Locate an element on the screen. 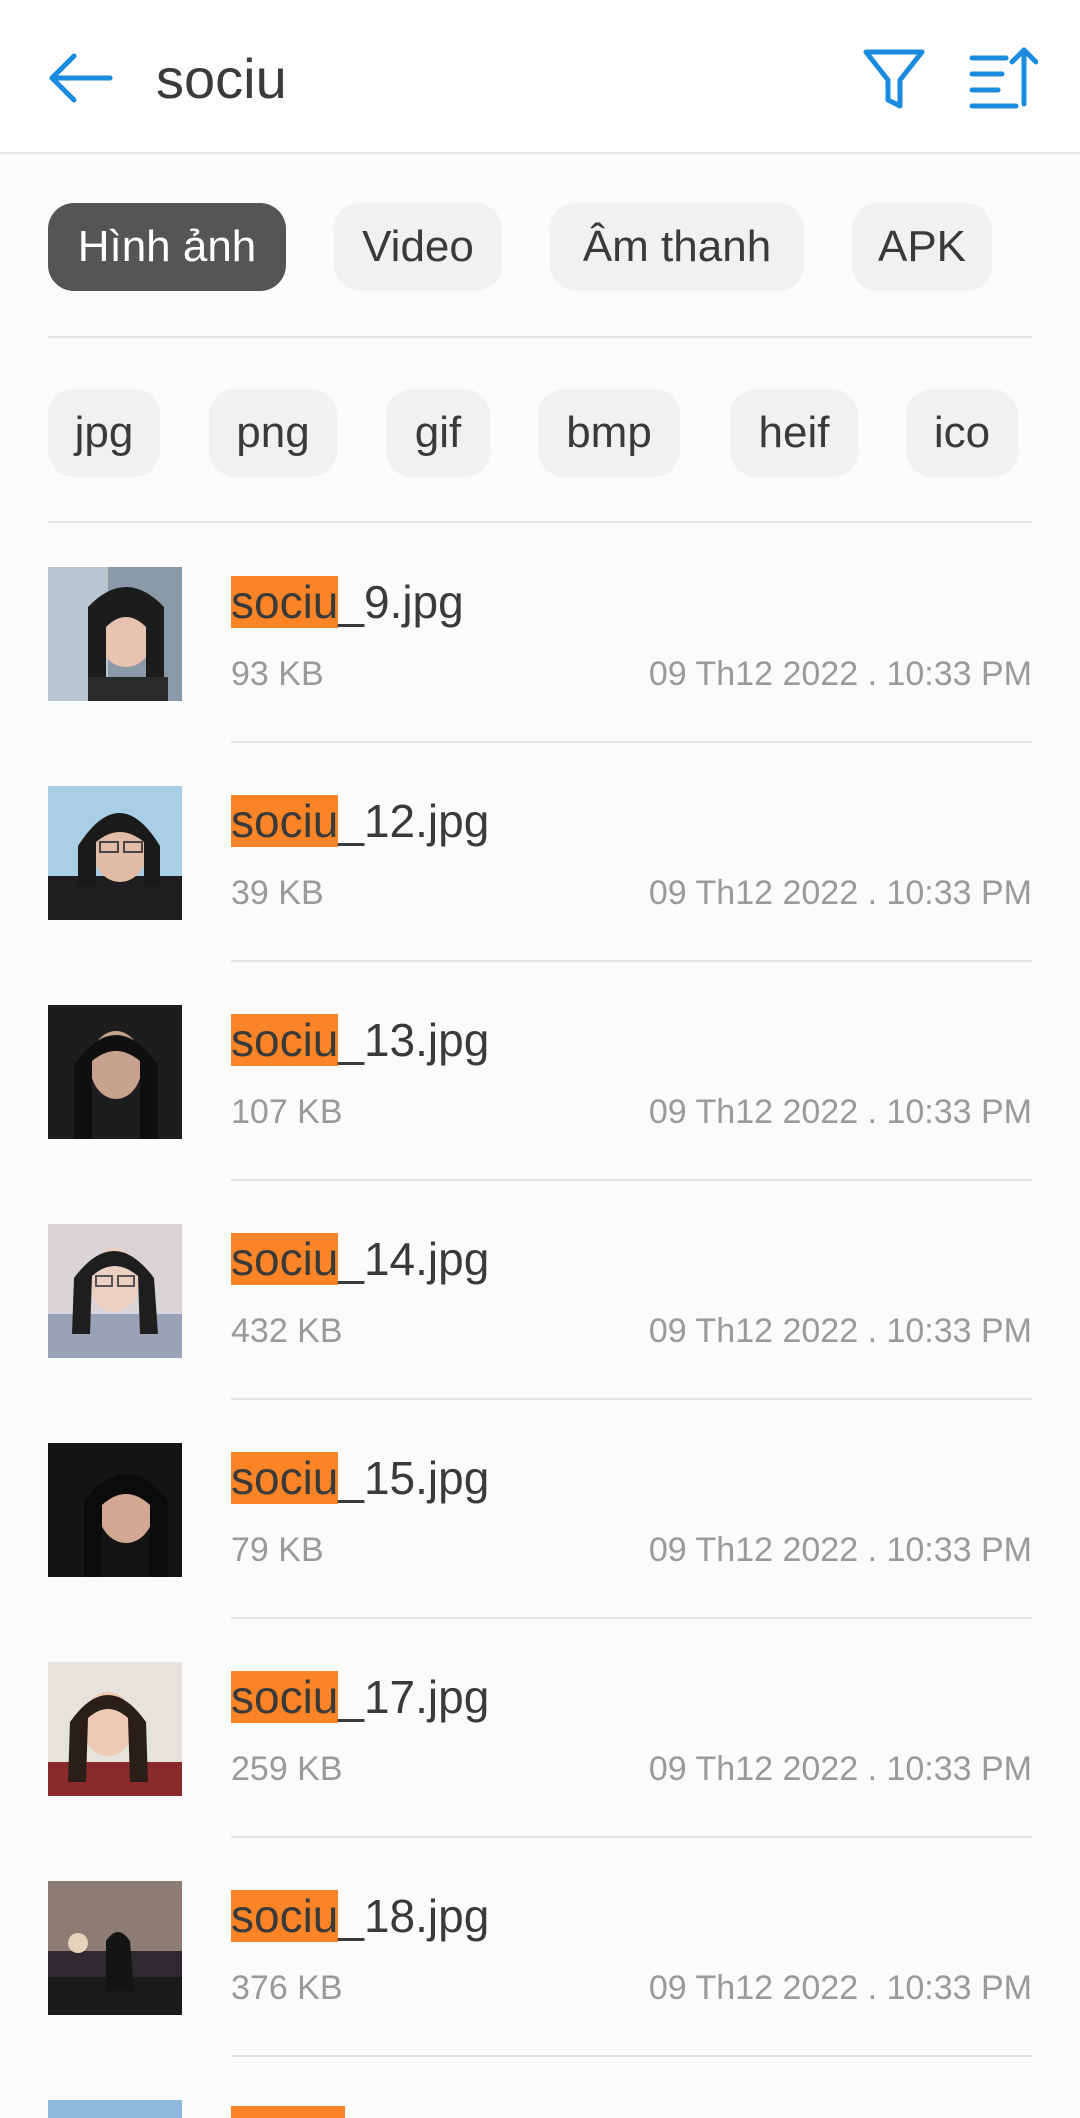 This screenshot has width=1080, height=2118. category-tabs: Hình ảnh Video Âm thanh APK is located at coordinates (520, 247).